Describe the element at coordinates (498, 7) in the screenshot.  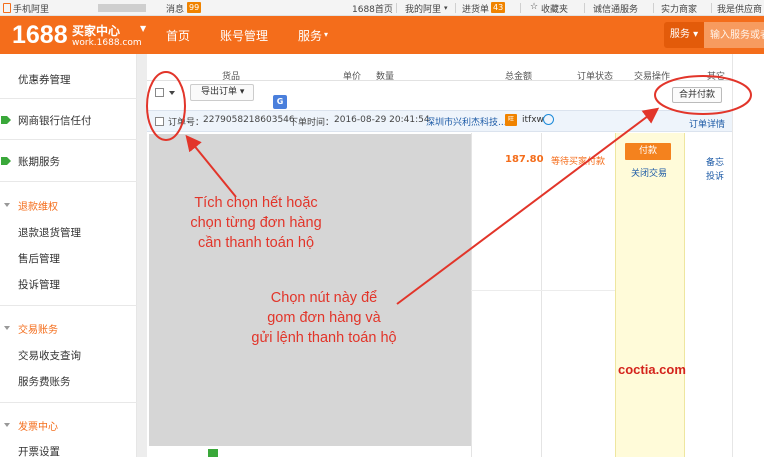
I see `purchase-count-badge: 43` at that location.